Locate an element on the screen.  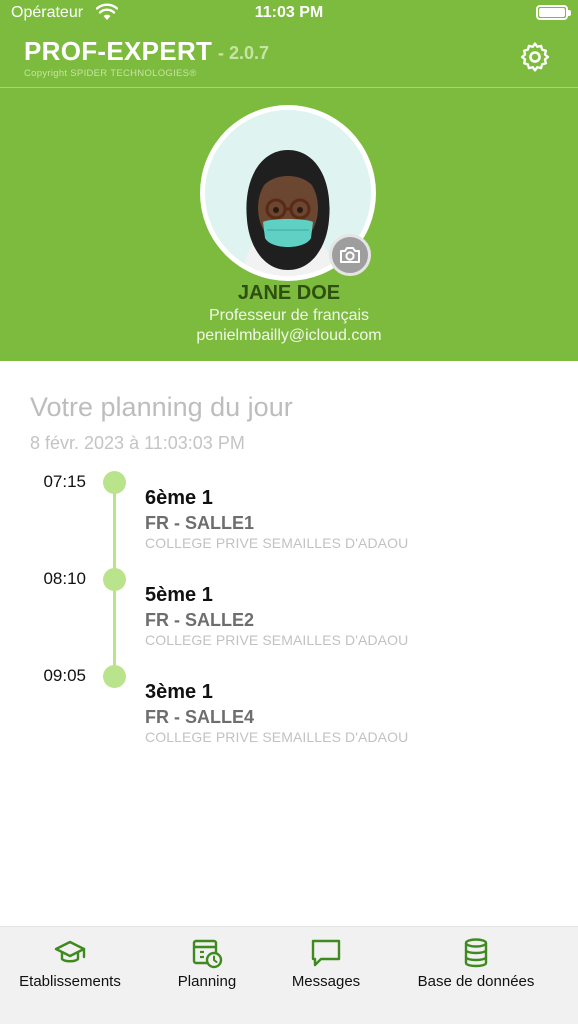
tab-messages: Messages is located at coordinates (326, 963).